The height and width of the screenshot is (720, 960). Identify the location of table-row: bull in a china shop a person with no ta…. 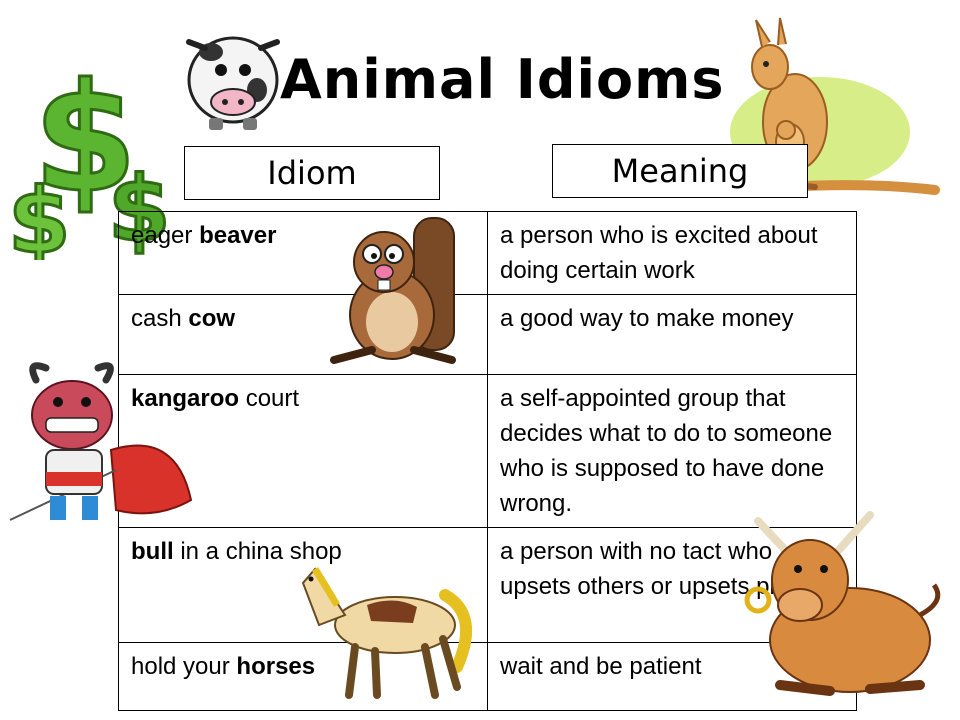
(487, 585).